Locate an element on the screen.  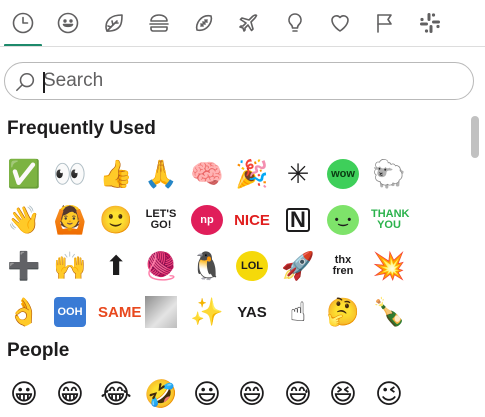
llama-emoji-glyph: 🐑 is located at coordinates (389, 174).